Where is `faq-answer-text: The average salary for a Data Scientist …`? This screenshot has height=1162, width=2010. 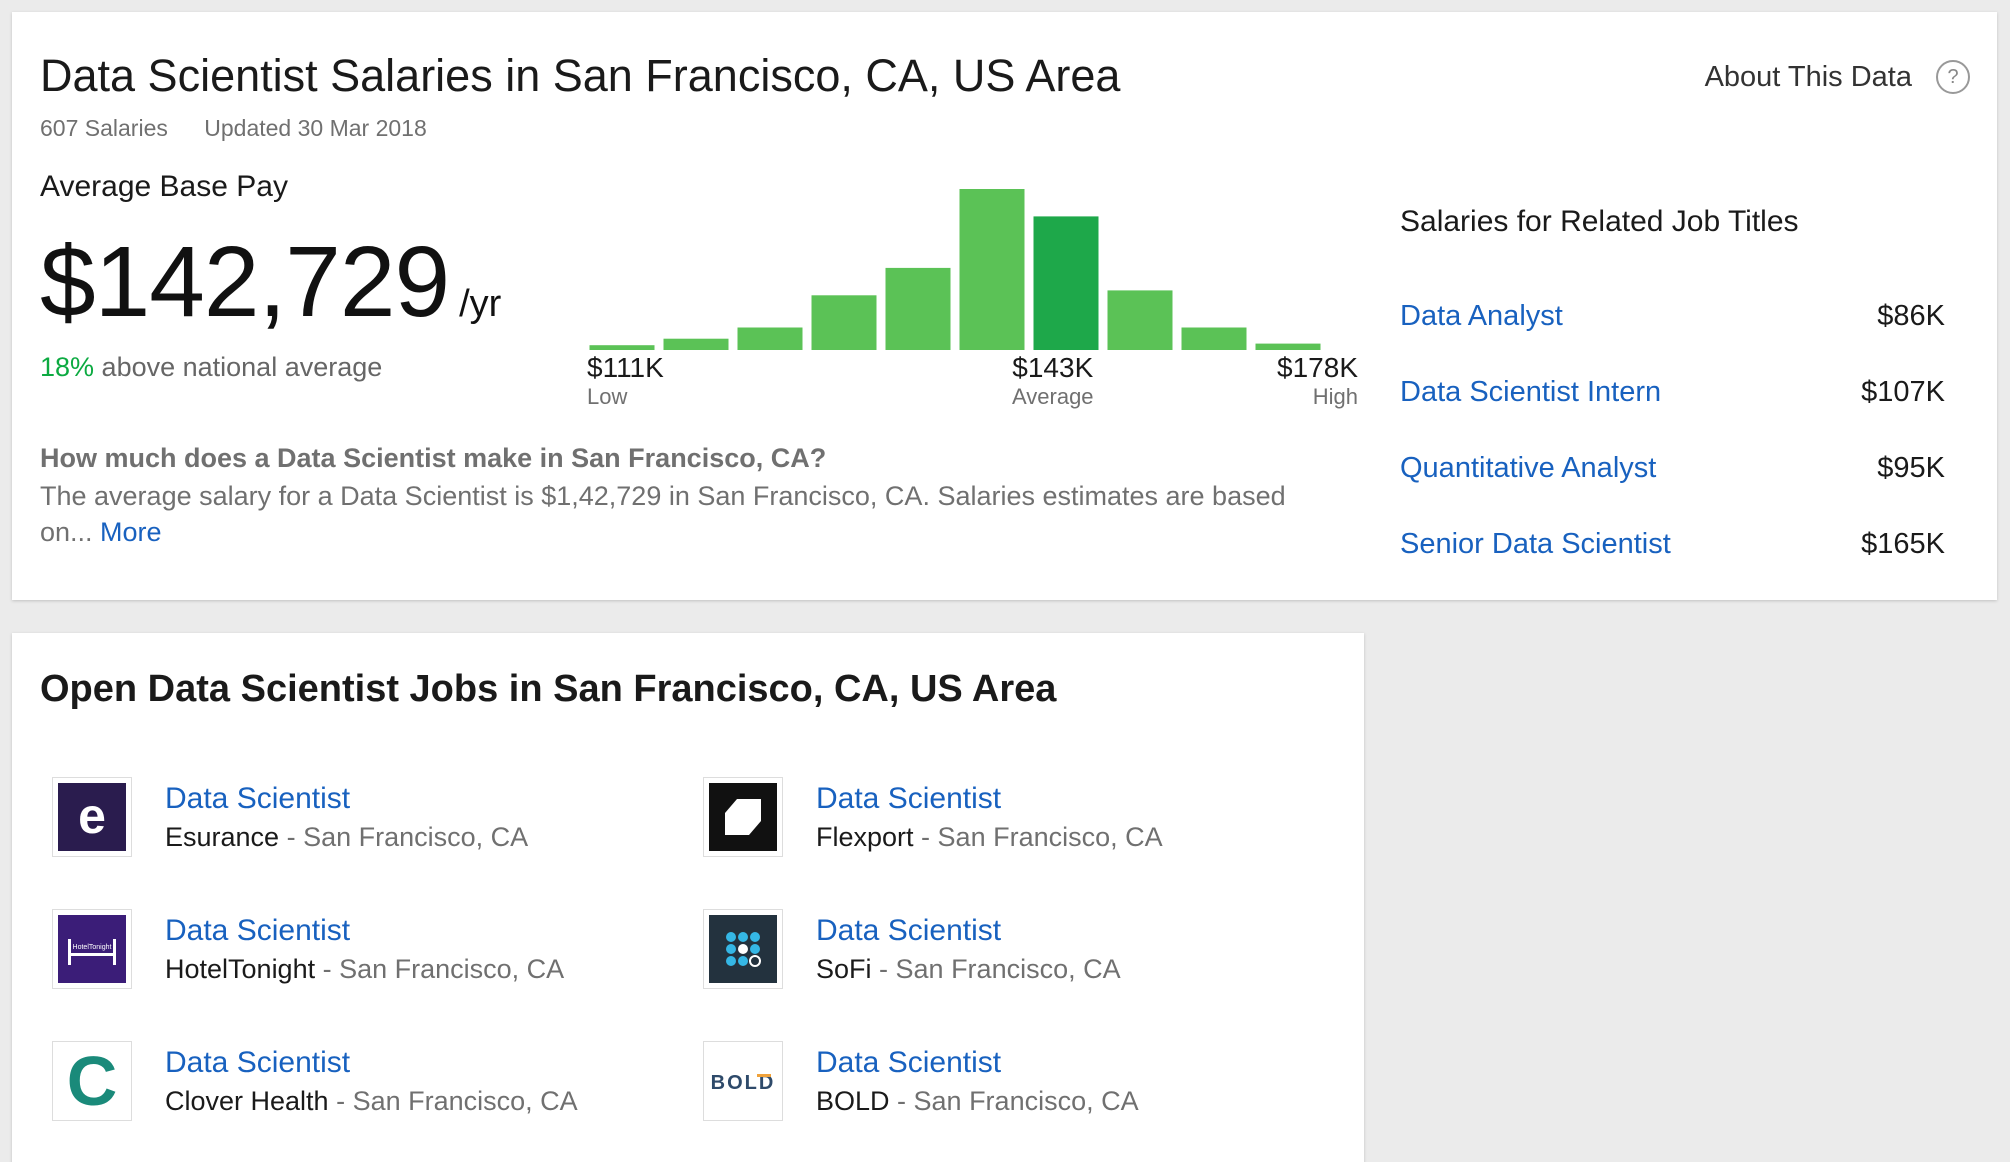 faq-answer-text: The average salary for a Data Scientist … is located at coordinates (663, 514).